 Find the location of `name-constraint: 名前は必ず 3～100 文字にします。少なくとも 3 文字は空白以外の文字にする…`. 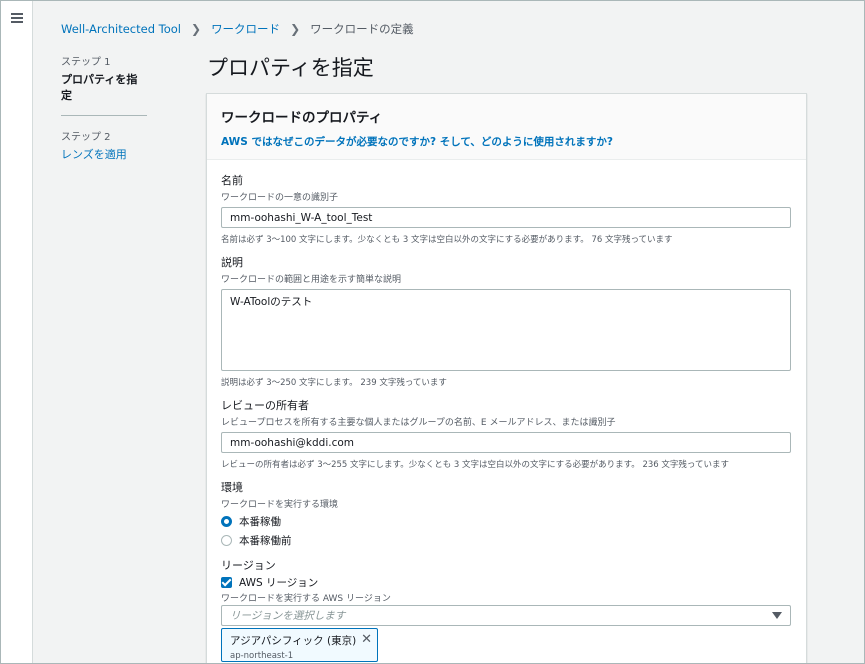

name-constraint: 名前は必ず 3～100 文字にします。少なくとも 3 文字は空白以外の文字にする… is located at coordinates (447, 240).